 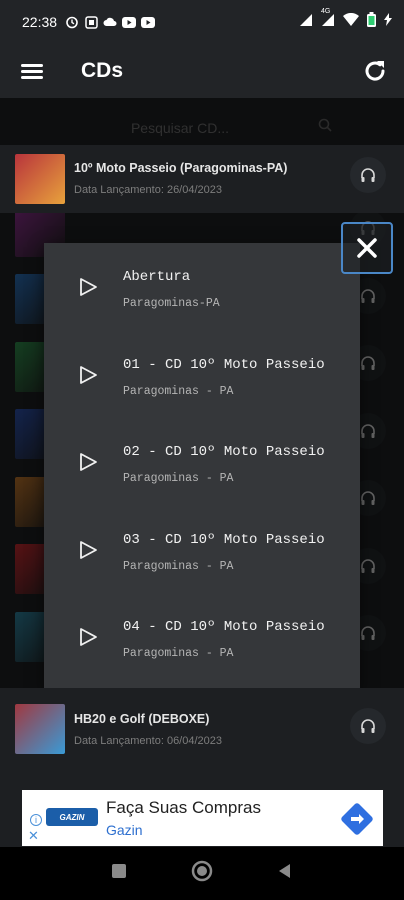 I want to click on close-icon, so click(x=367, y=248).